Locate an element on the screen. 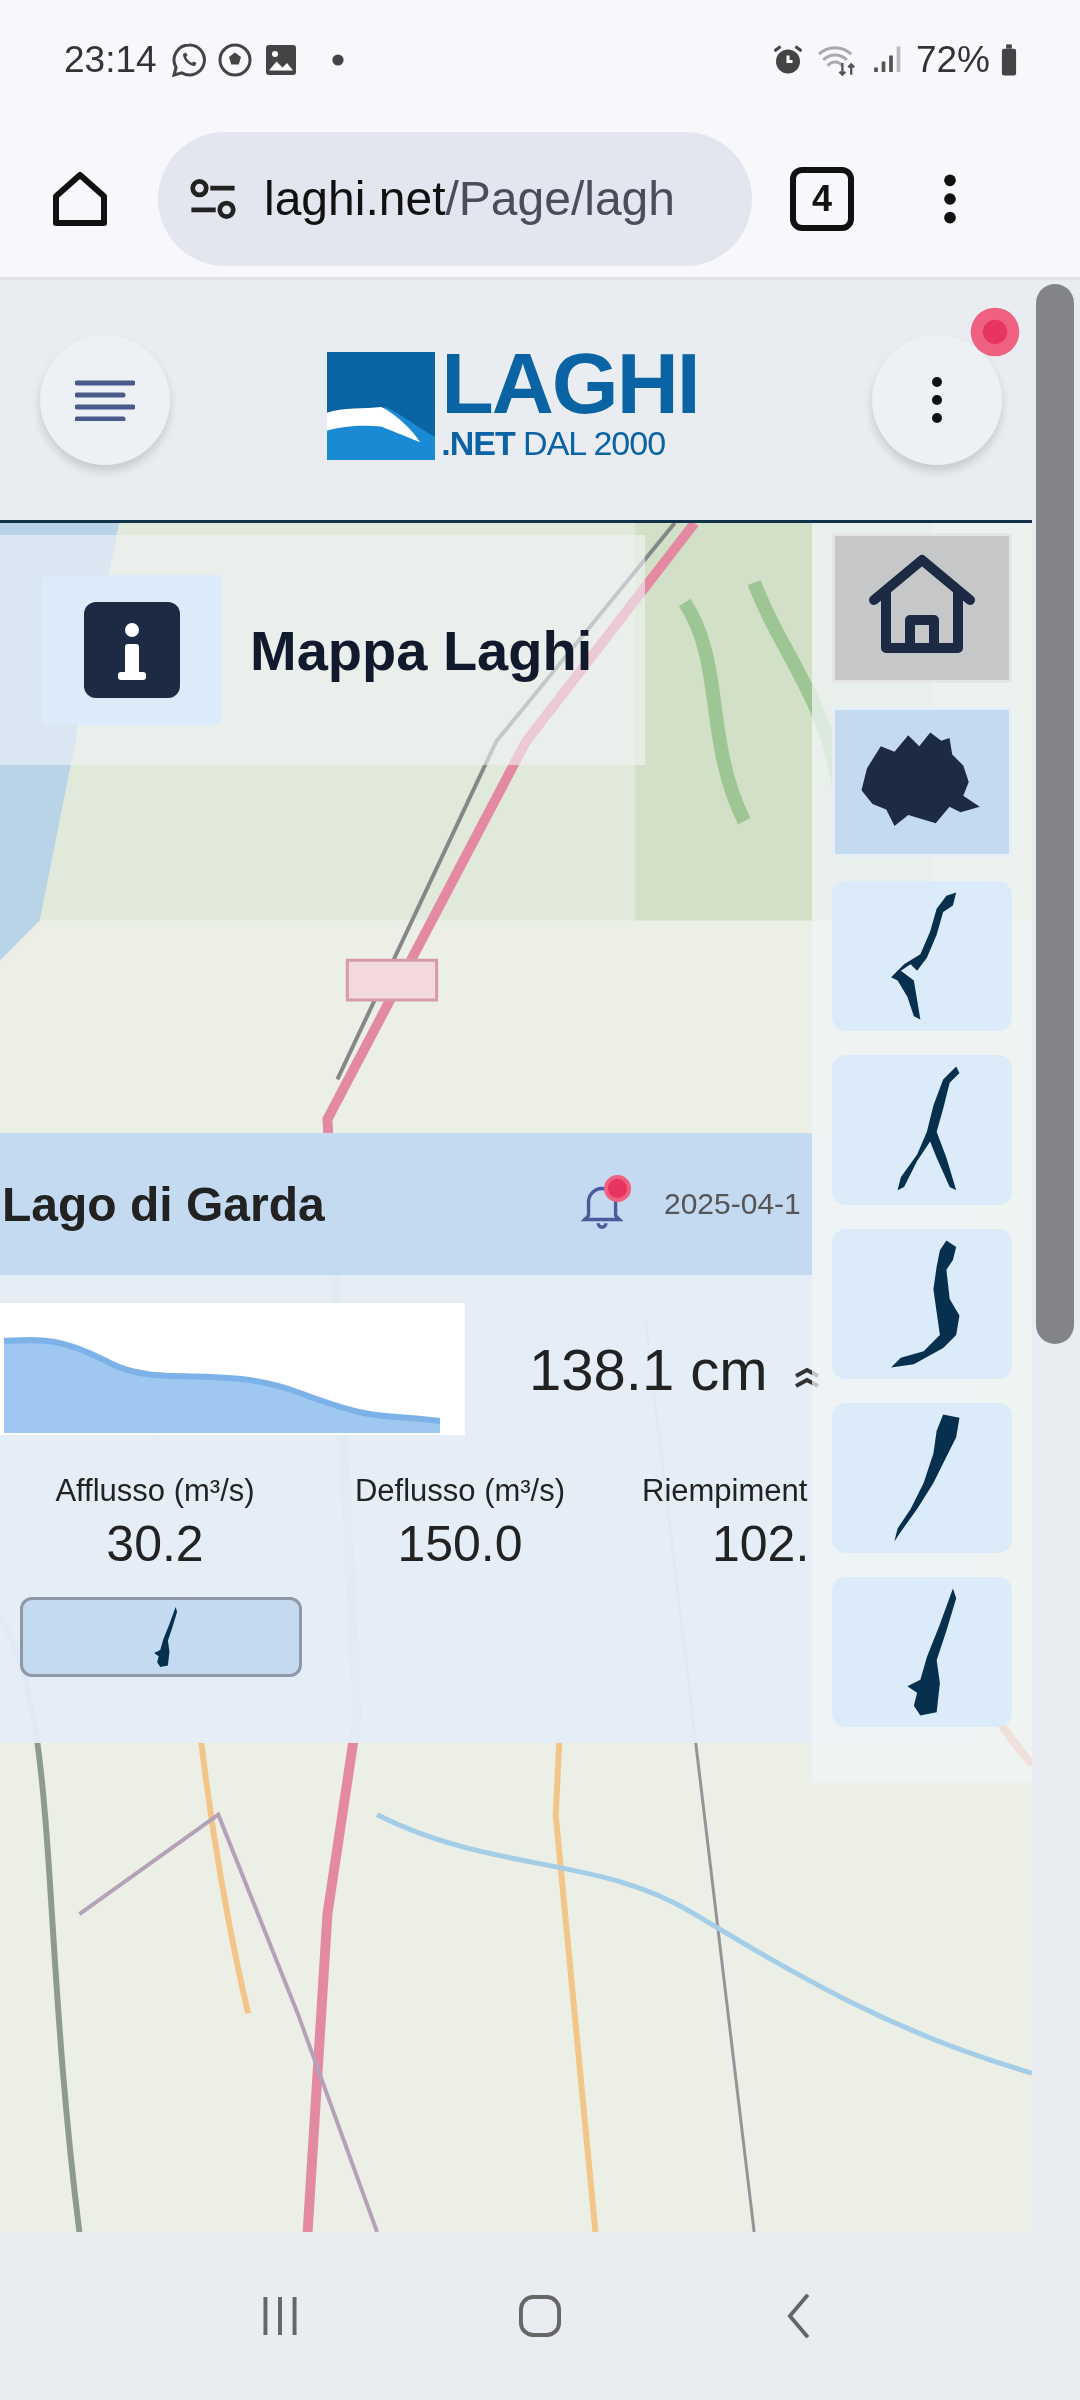 The width and height of the screenshot is (1080, 2400). stat-label: Riempiment is located at coordinates (725, 1491).